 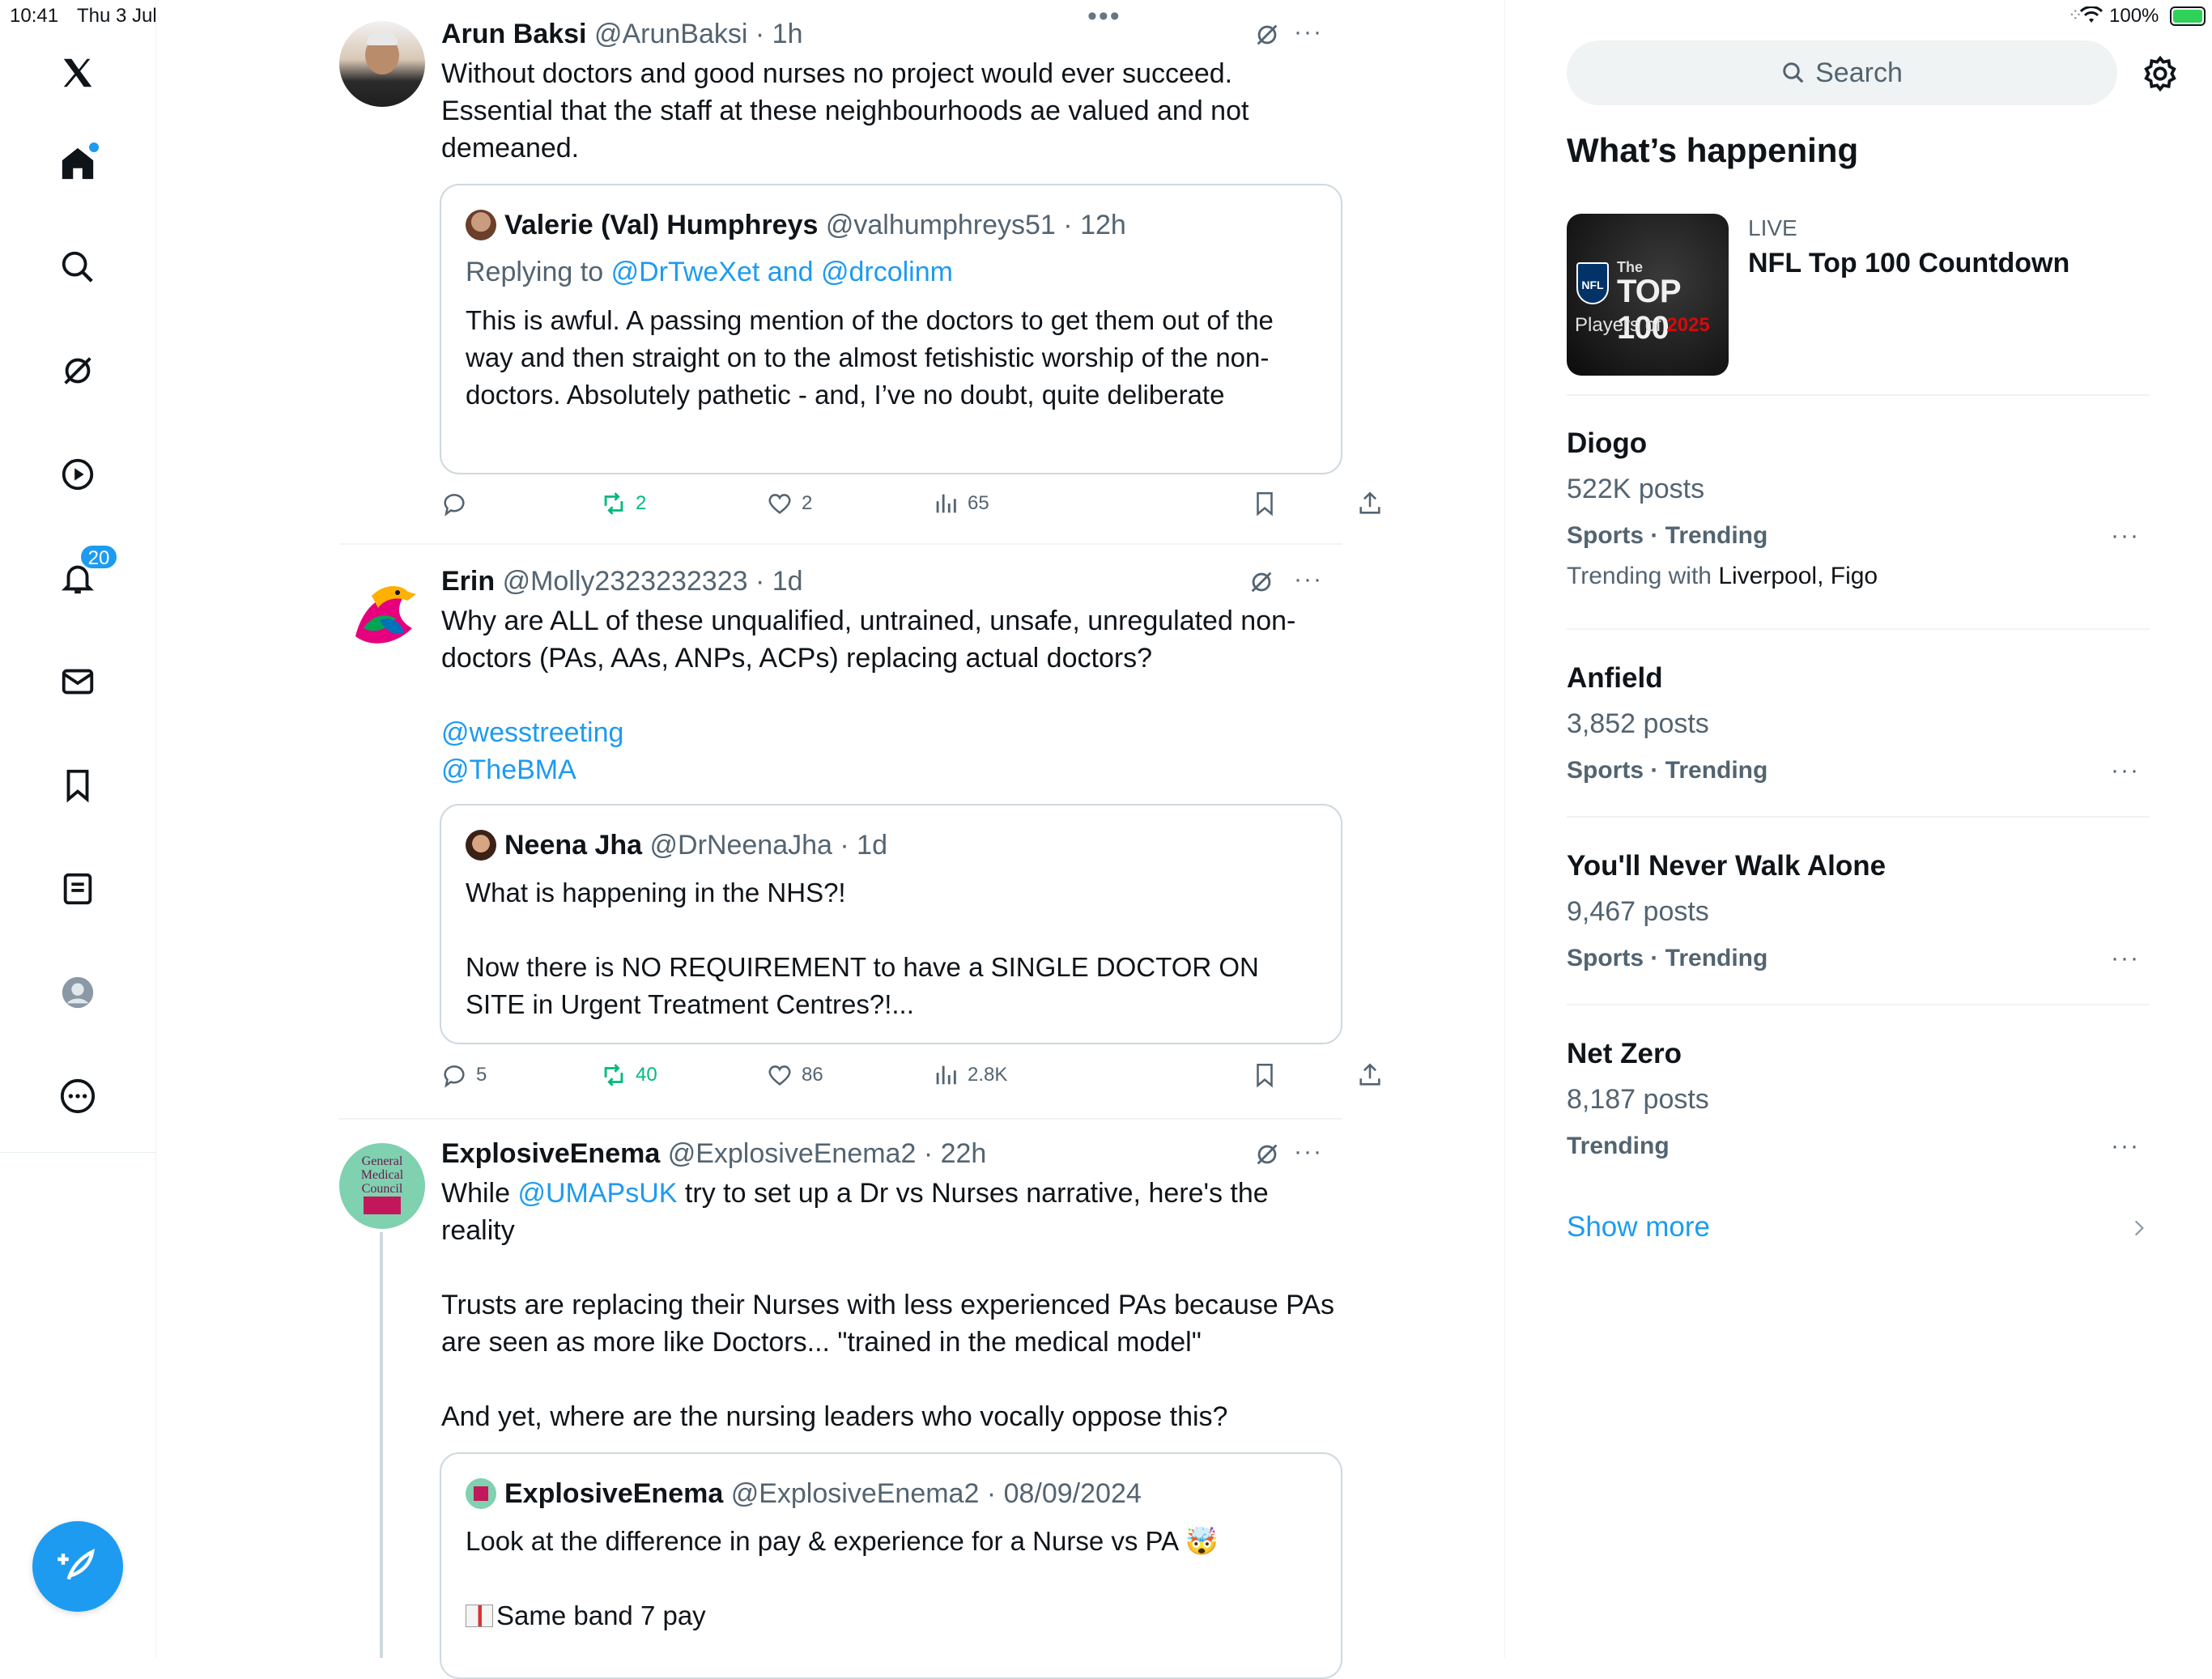 What do you see at coordinates (382, 1175) in the screenshot?
I see `avatar-logo-text: General Medical Council` at bounding box center [382, 1175].